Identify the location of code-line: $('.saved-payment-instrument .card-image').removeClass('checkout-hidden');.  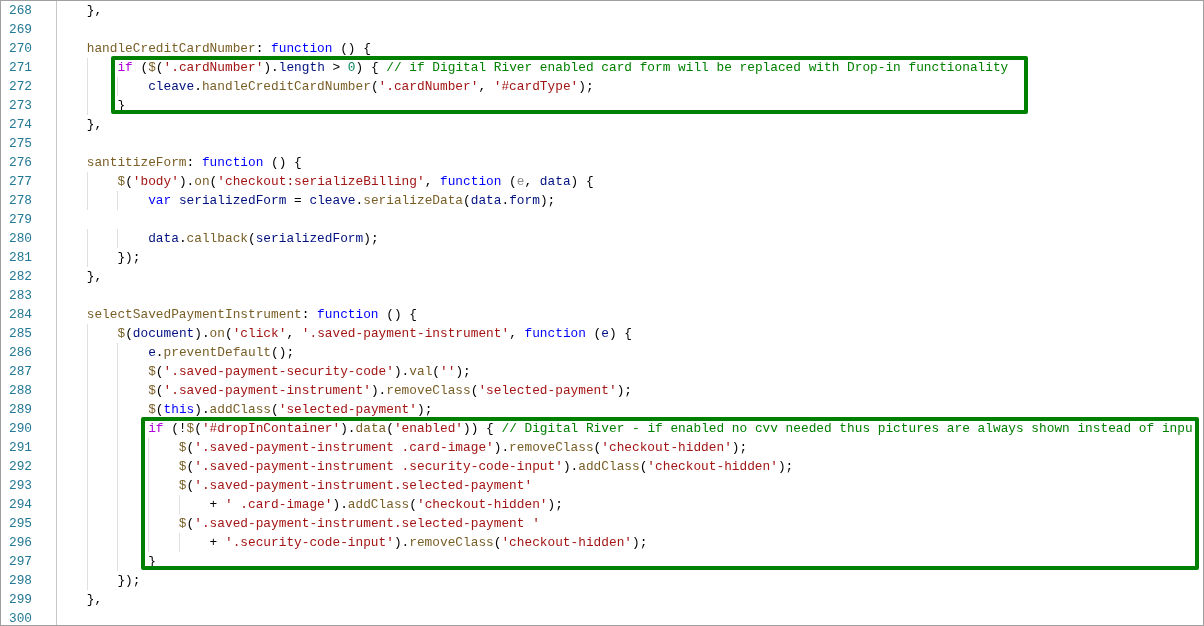
(462, 448).